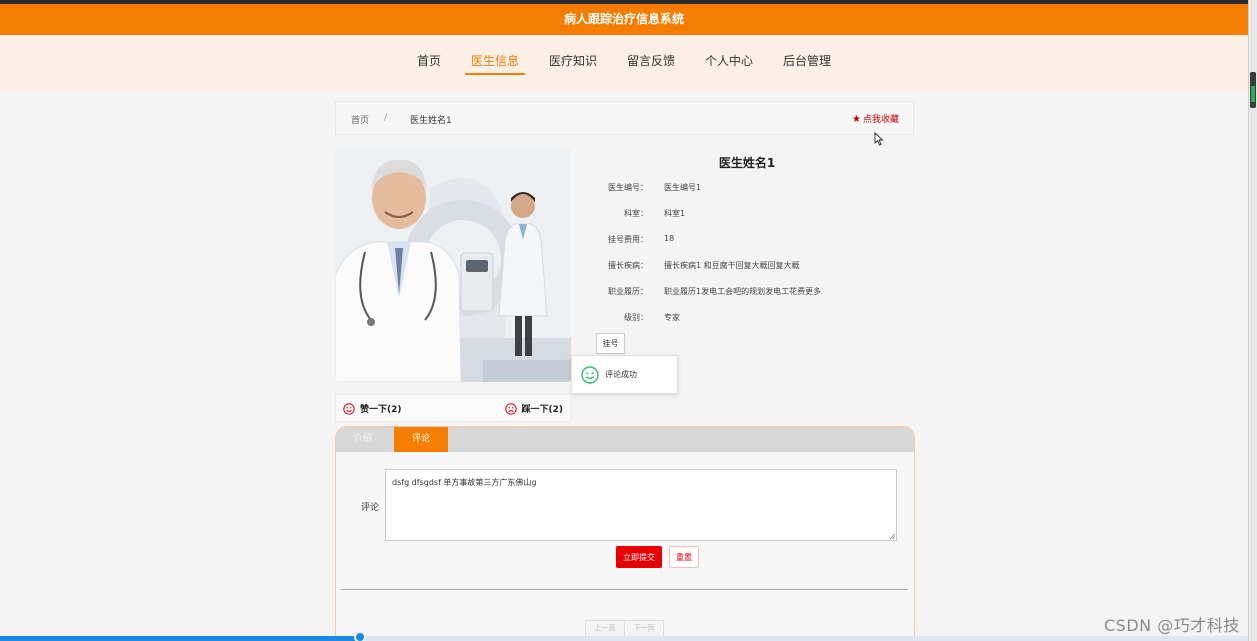  I want to click on toast-message: 评论成功, so click(621, 374).